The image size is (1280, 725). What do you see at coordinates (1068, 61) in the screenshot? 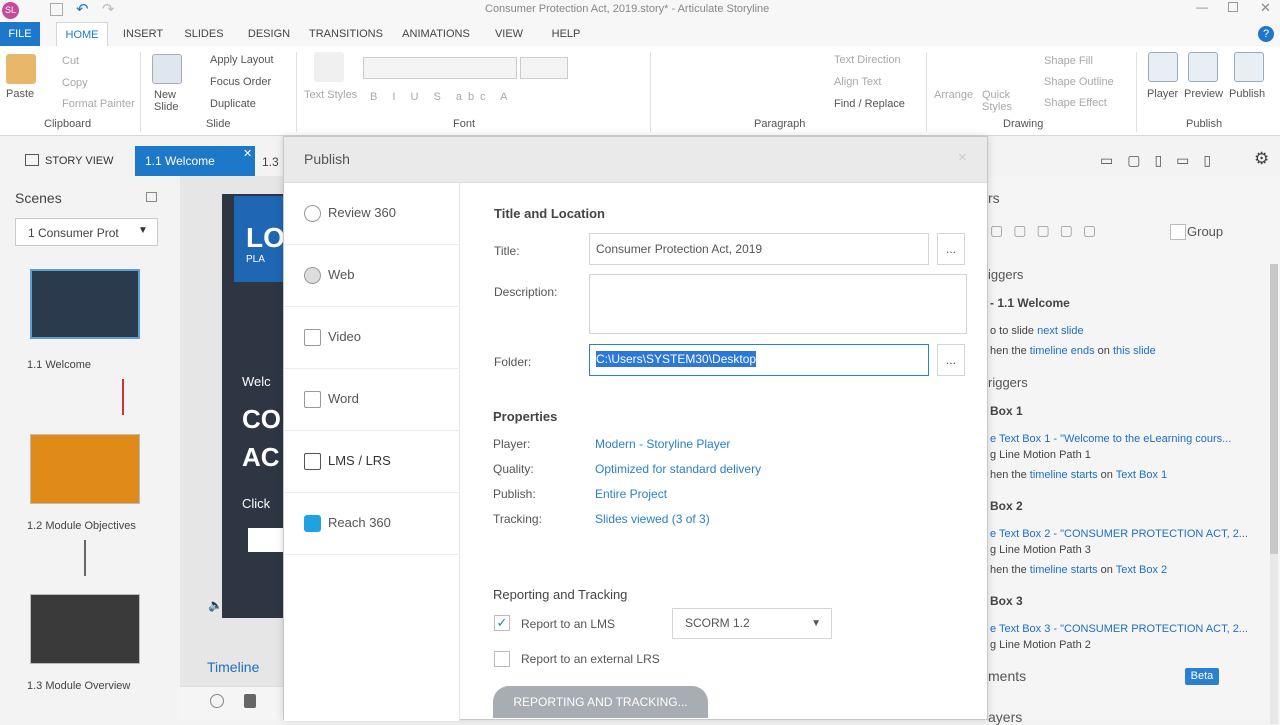
I see `shape-fill-button: Shape Fill` at bounding box center [1068, 61].